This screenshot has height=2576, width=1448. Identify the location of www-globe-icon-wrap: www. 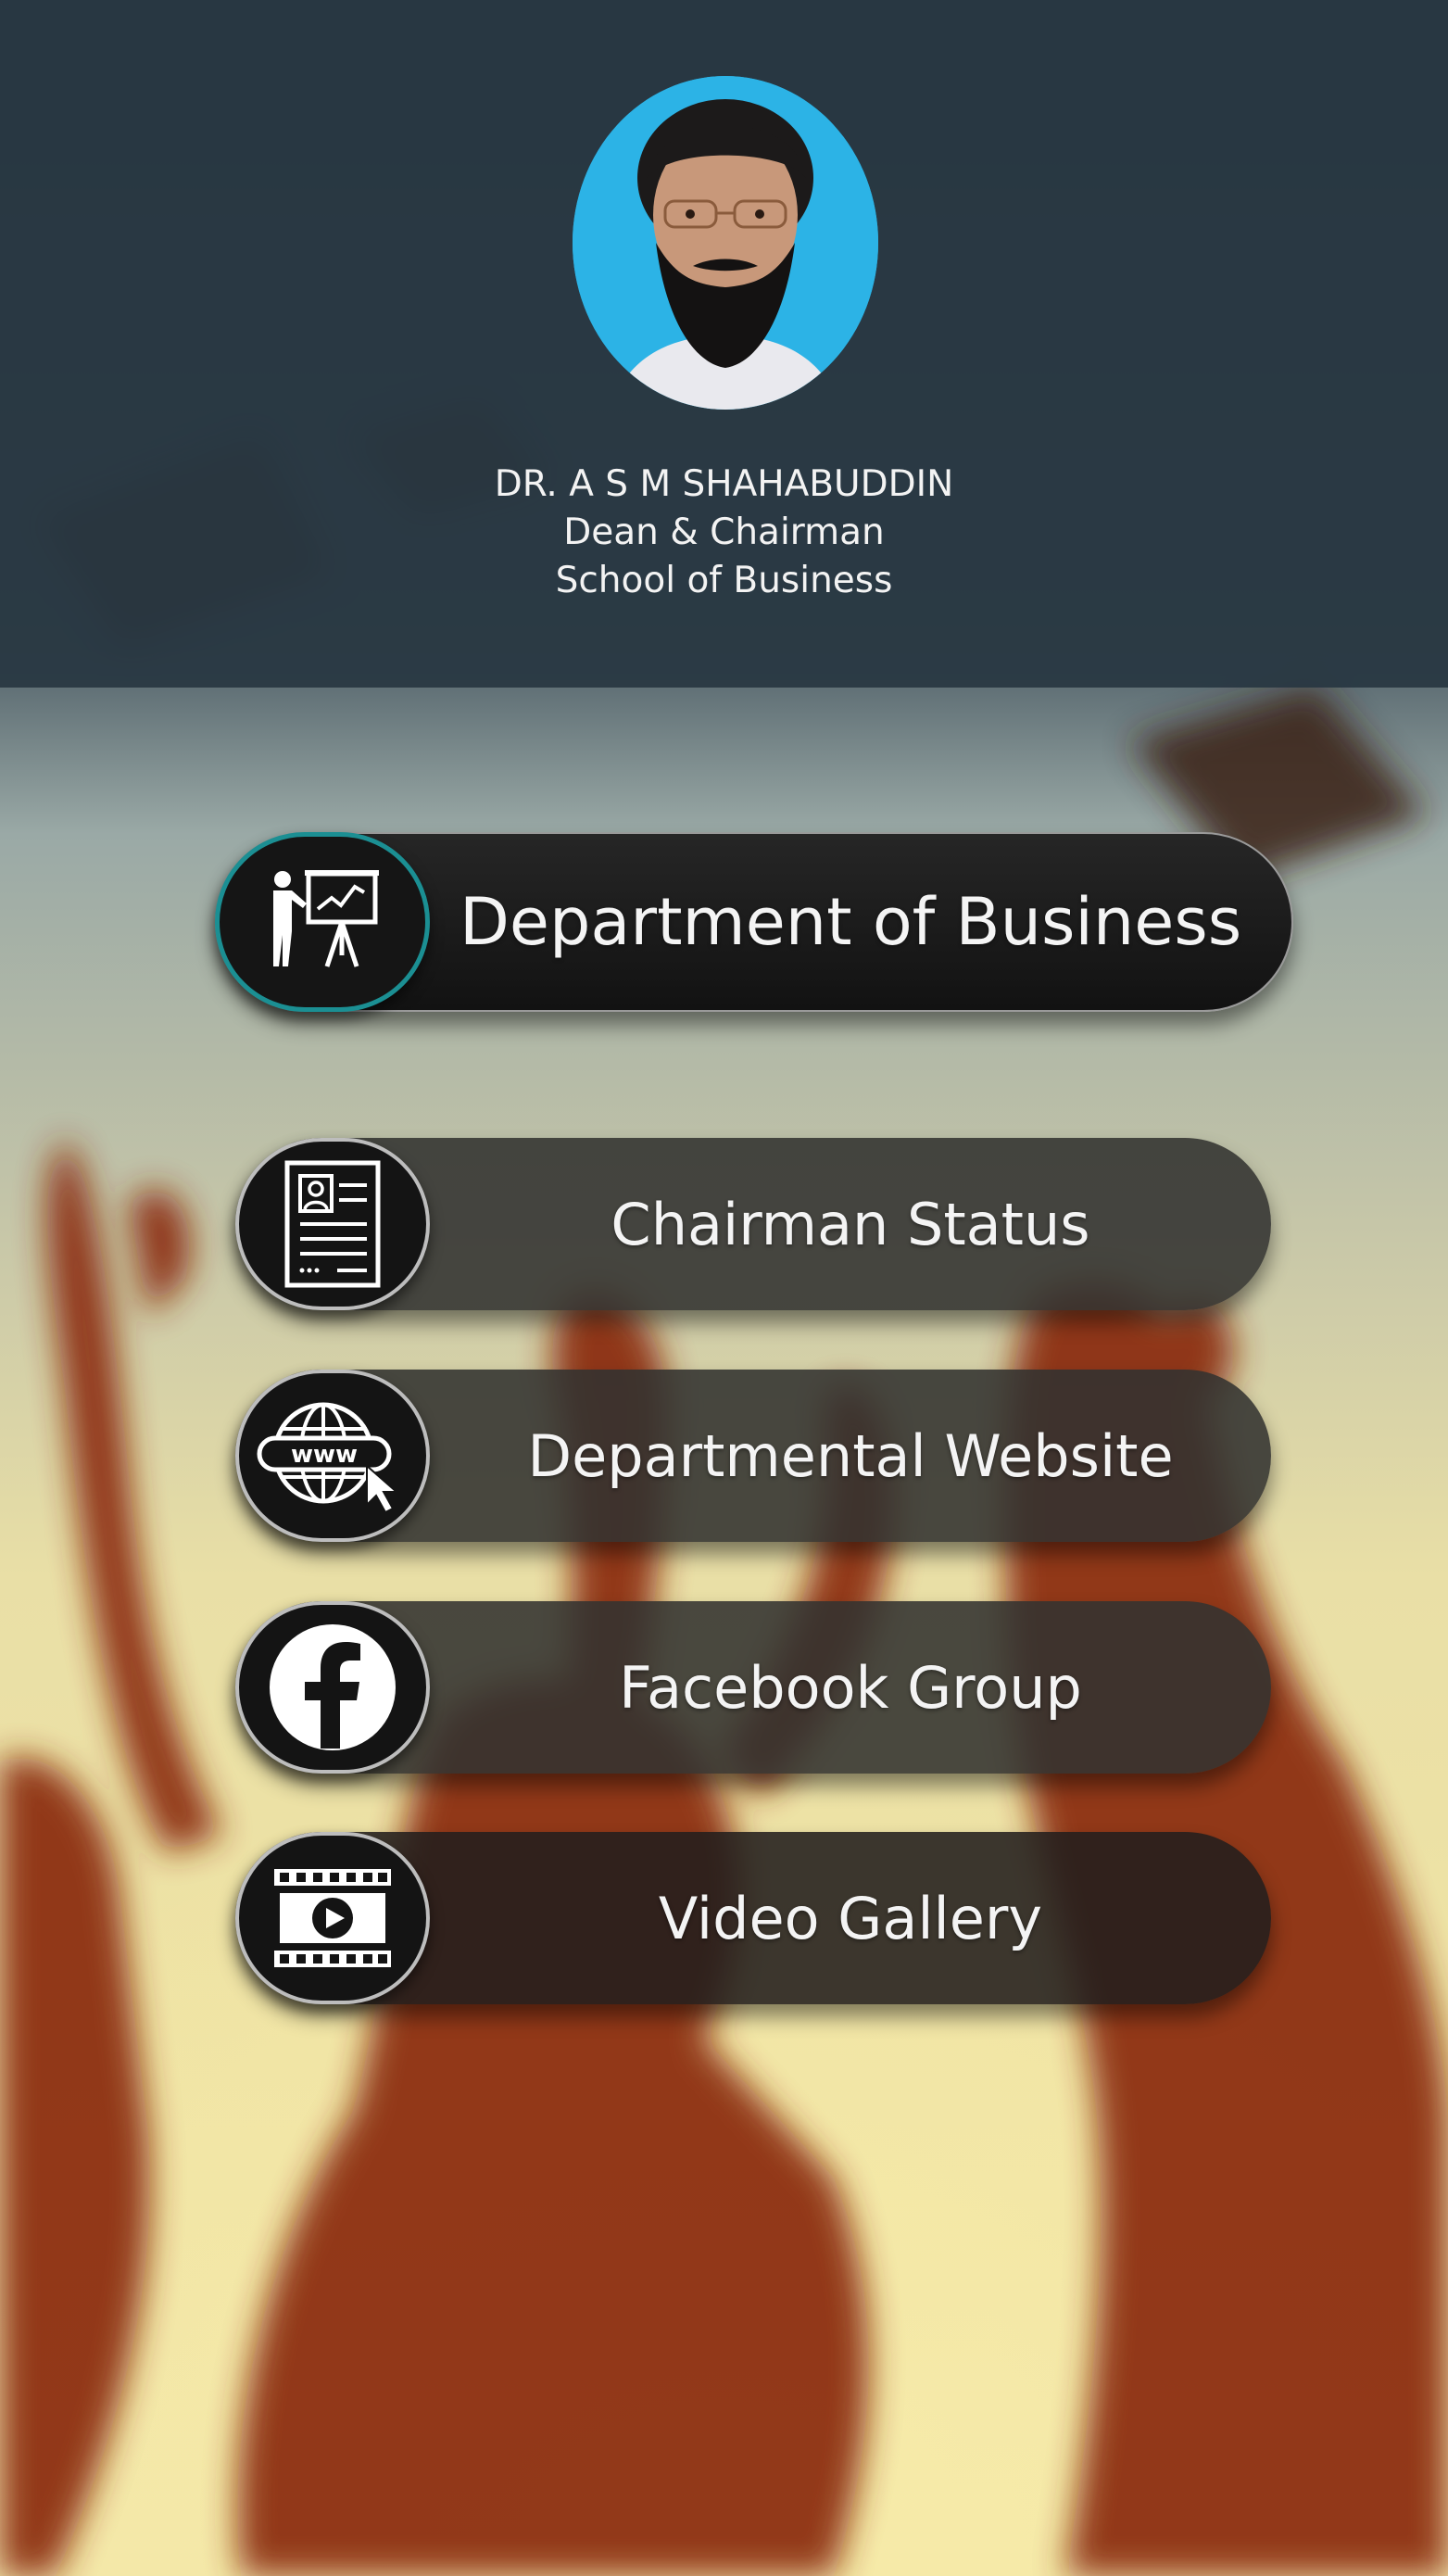
(332, 1456).